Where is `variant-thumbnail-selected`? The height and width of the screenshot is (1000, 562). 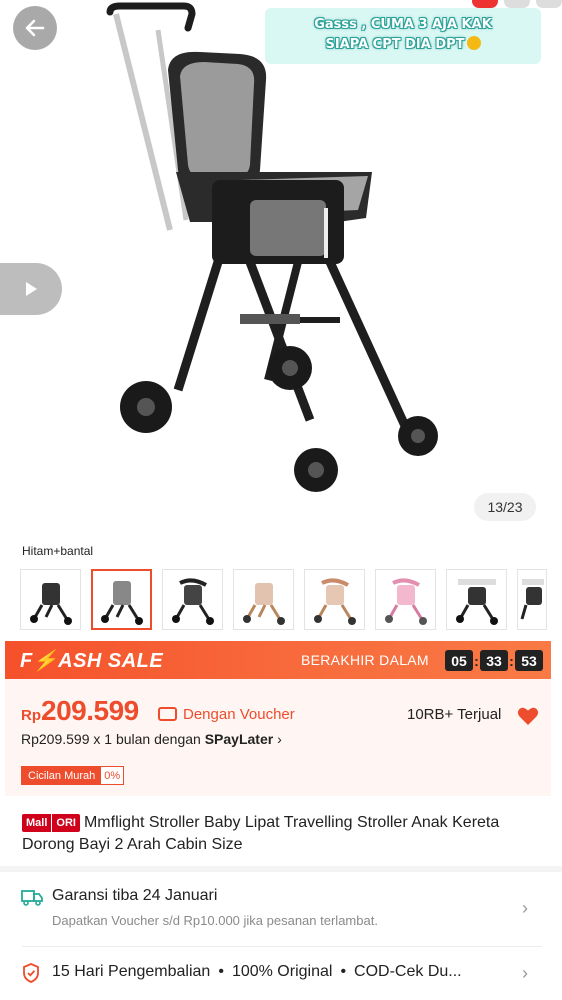
variant-thumbnail-selected is located at coordinates (121, 599).